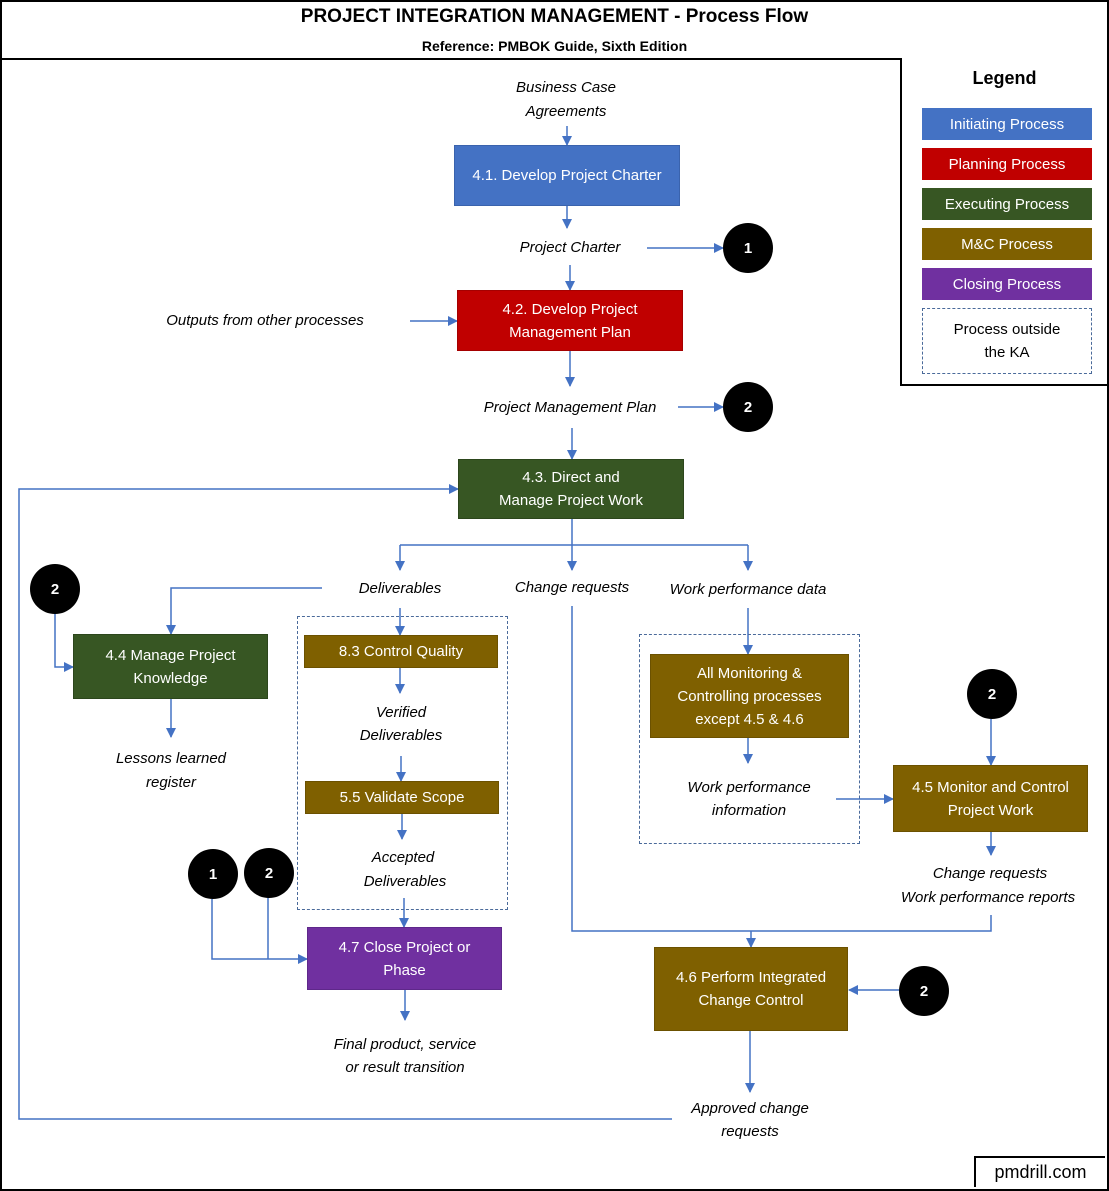 The image size is (1109, 1191). What do you see at coordinates (403, 857) in the screenshot?
I see `output-accepted: Accepted` at bounding box center [403, 857].